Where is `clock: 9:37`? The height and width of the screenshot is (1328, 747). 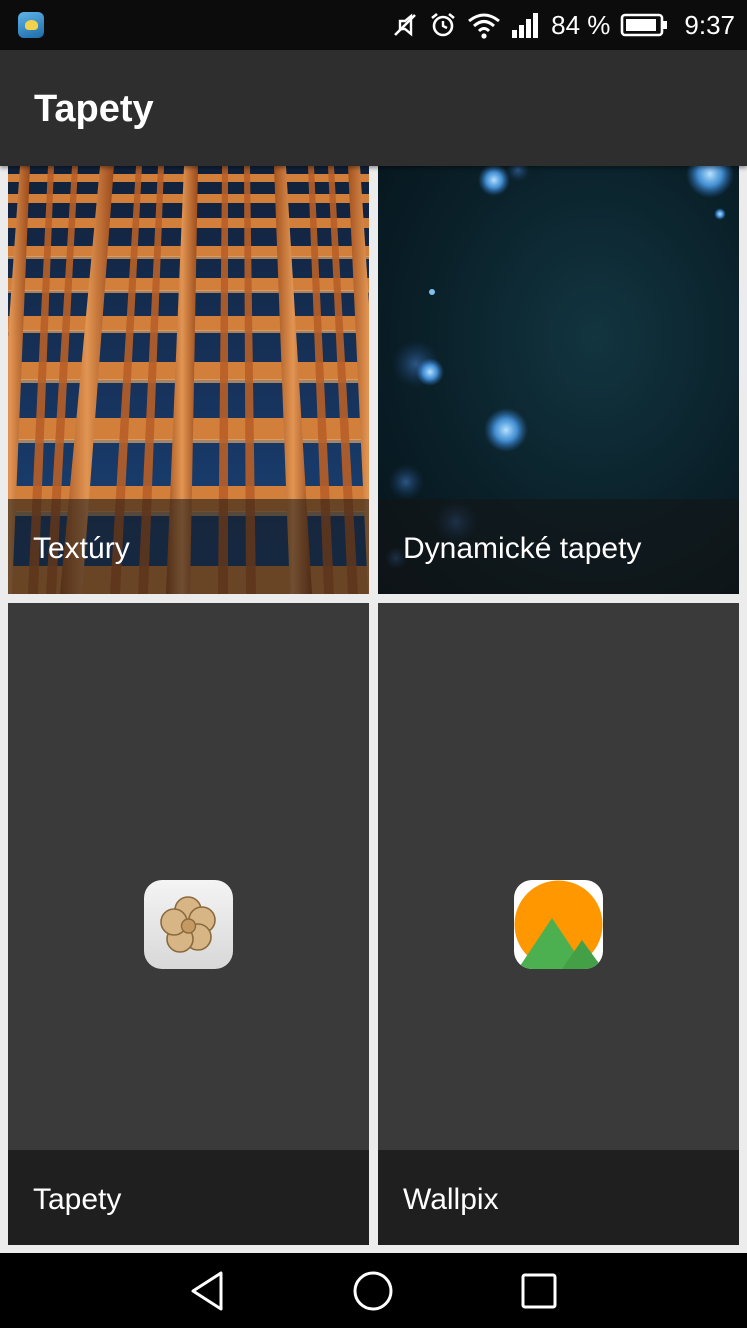
clock: 9:37 is located at coordinates (709, 24).